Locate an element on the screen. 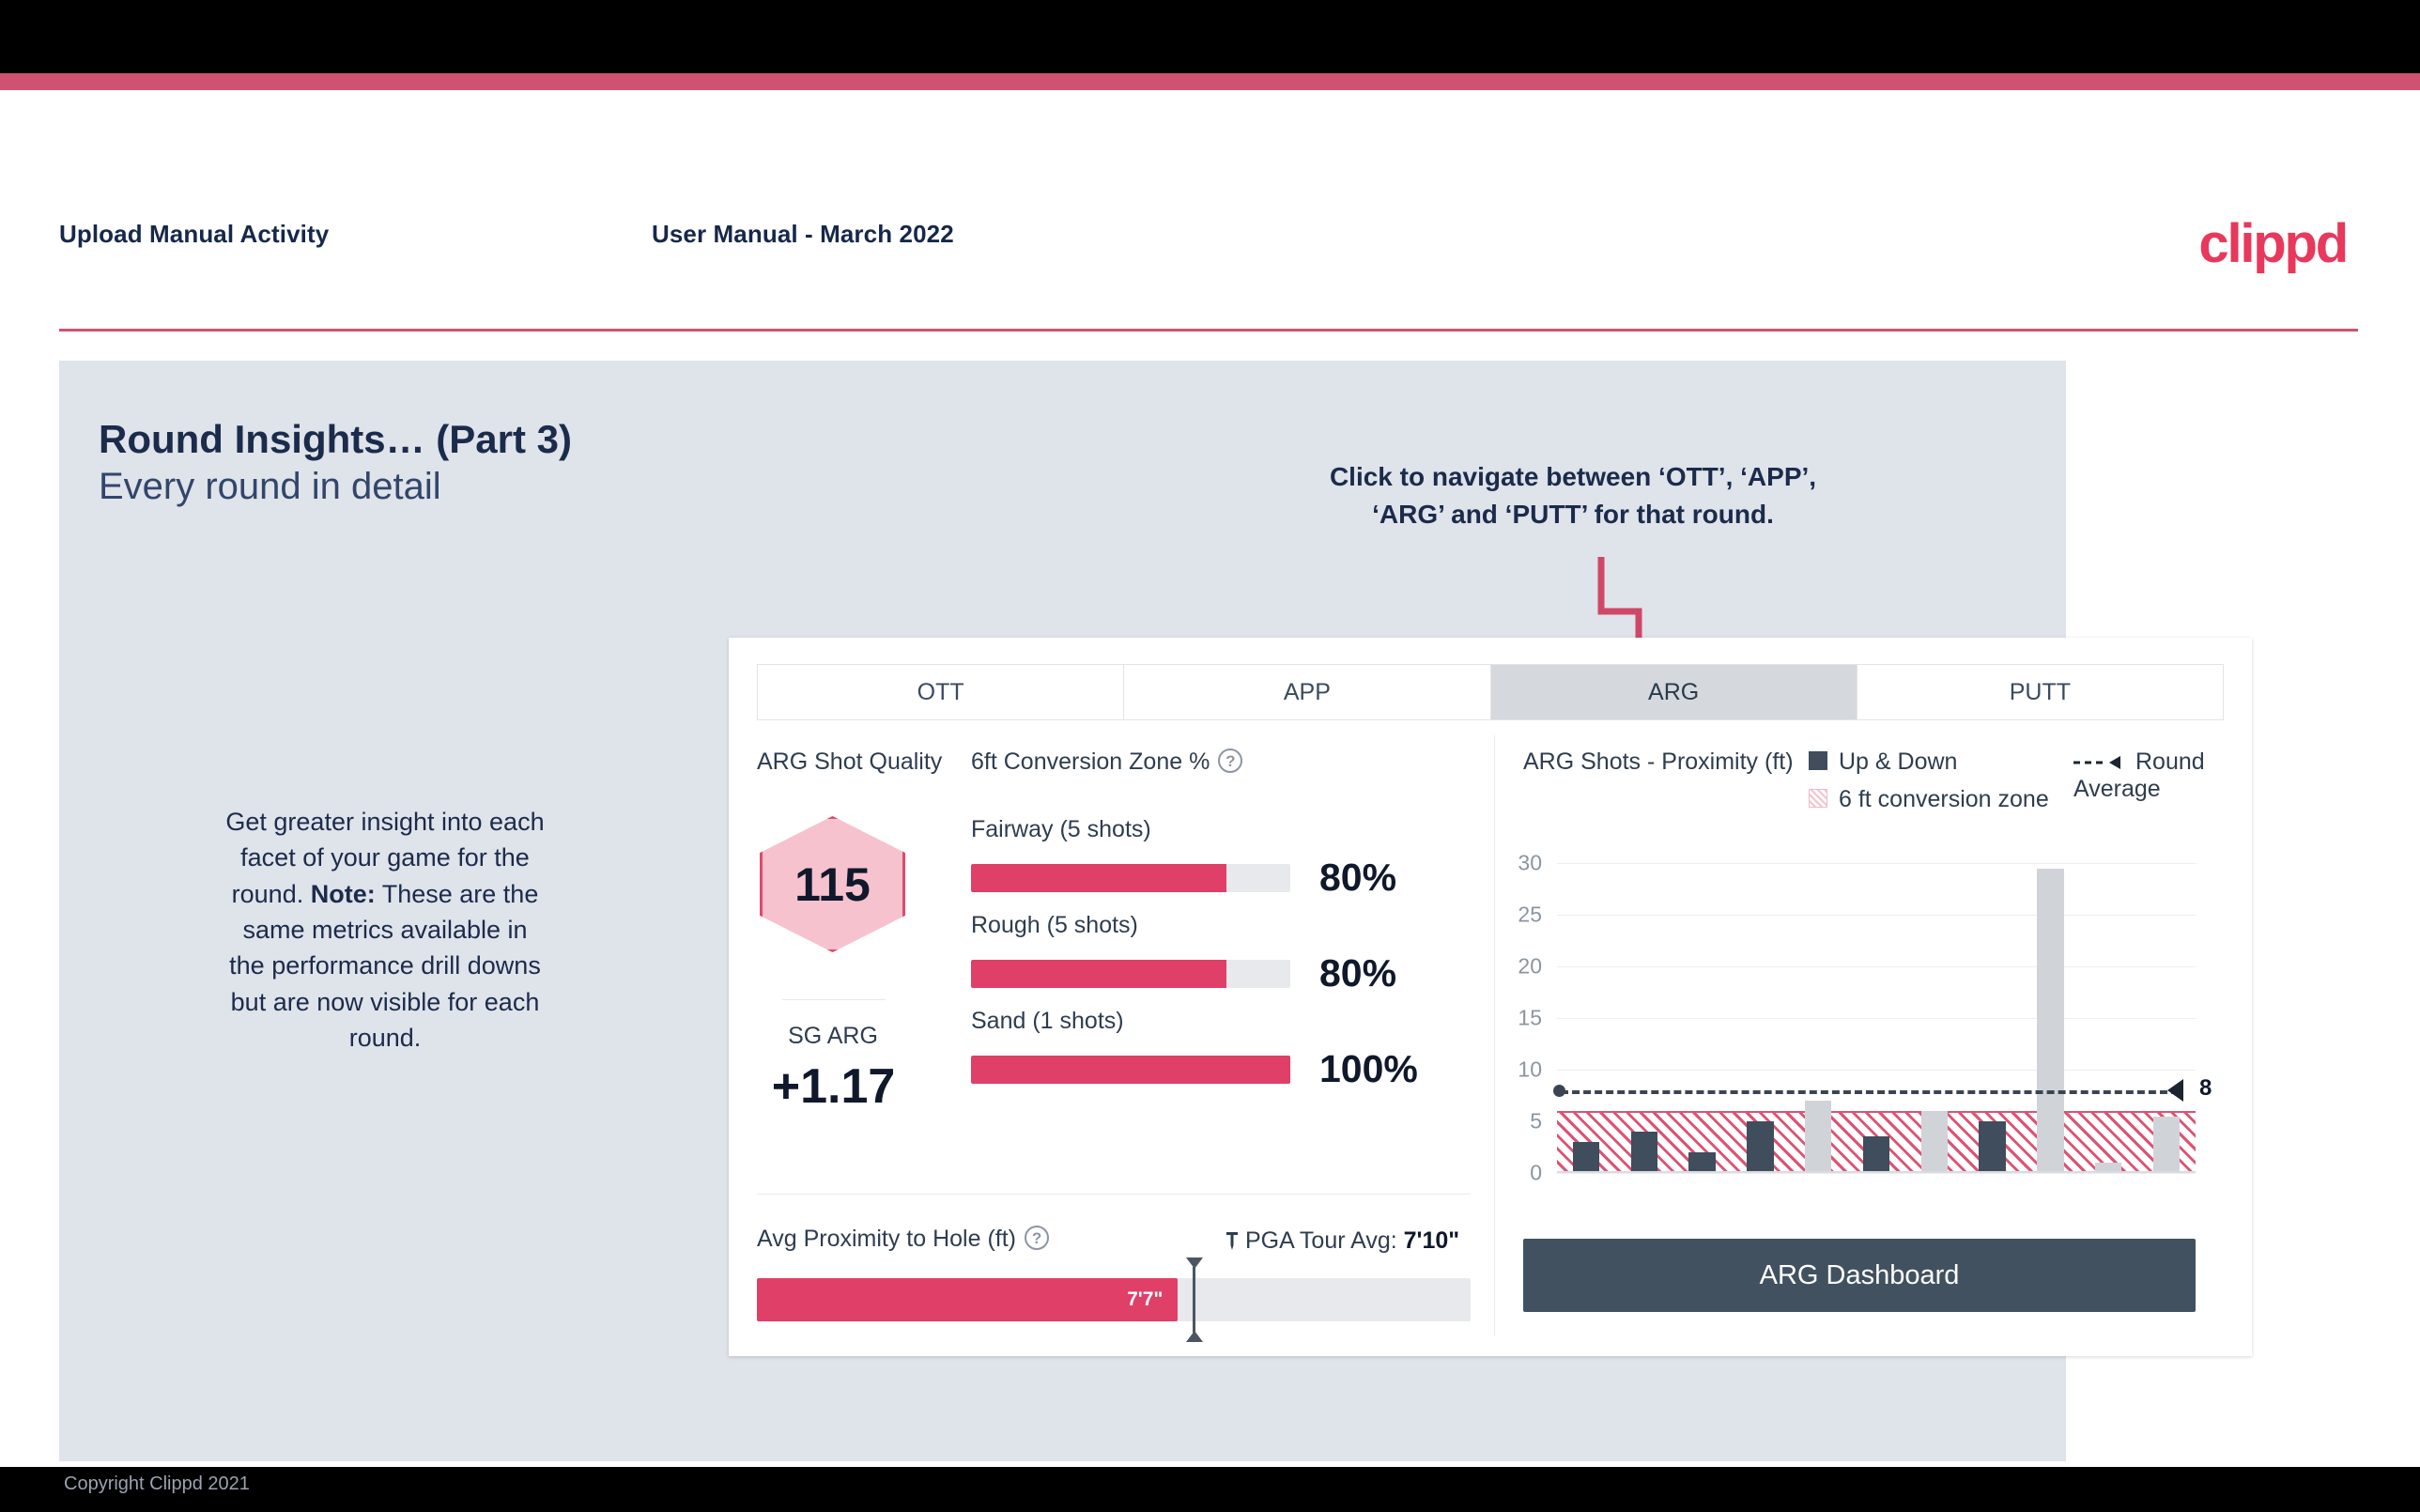  tab-app: APP is located at coordinates (1307, 692).